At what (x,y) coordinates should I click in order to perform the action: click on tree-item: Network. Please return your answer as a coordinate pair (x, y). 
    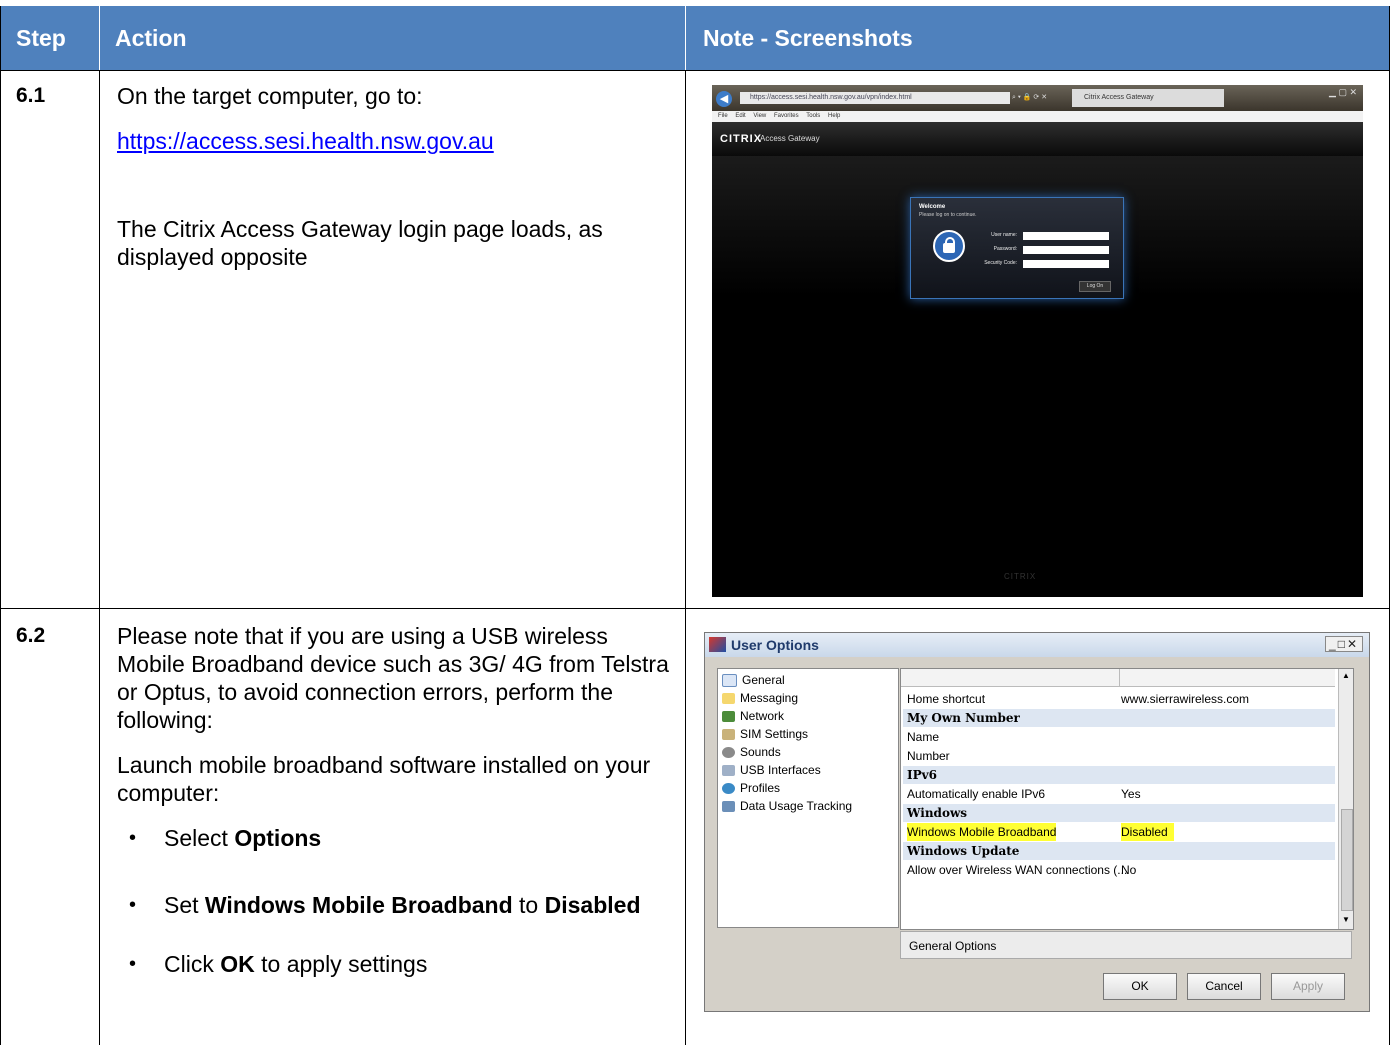
    Looking at the image, I should click on (753, 716).